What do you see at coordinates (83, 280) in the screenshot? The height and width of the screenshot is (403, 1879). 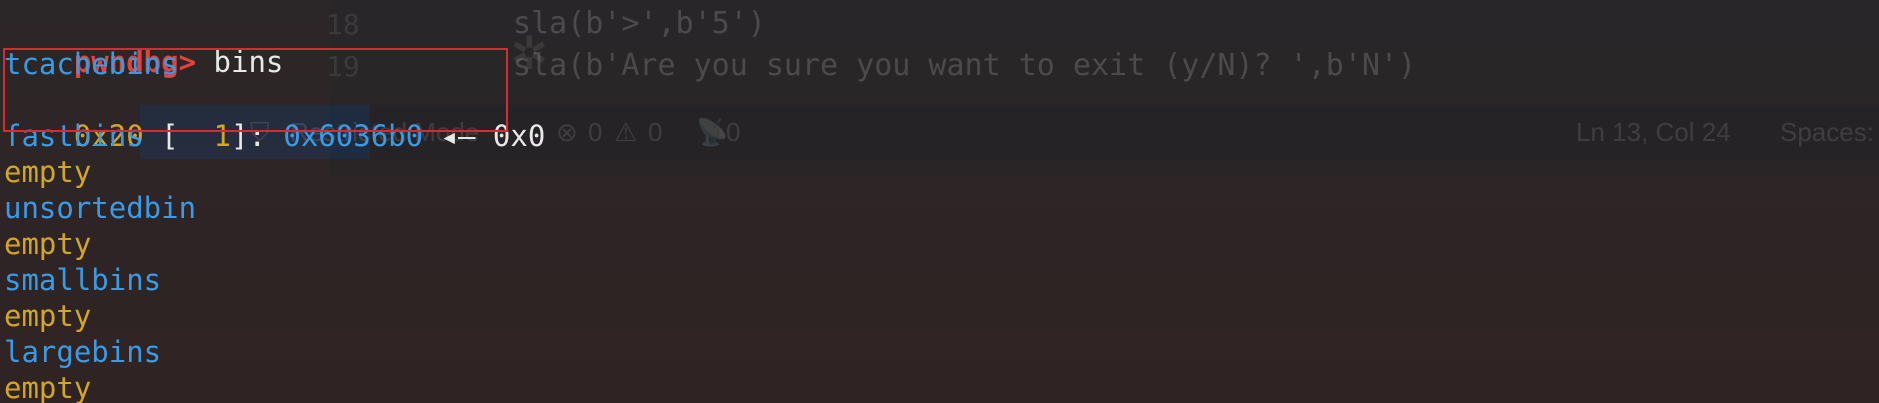 I see `smallbins-header: smallbins` at bounding box center [83, 280].